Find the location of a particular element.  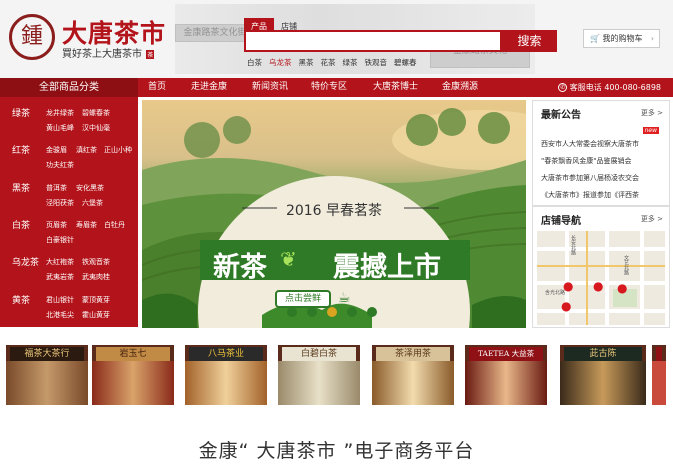

shop-photo: 福茶大茶行 is located at coordinates (47, 375).